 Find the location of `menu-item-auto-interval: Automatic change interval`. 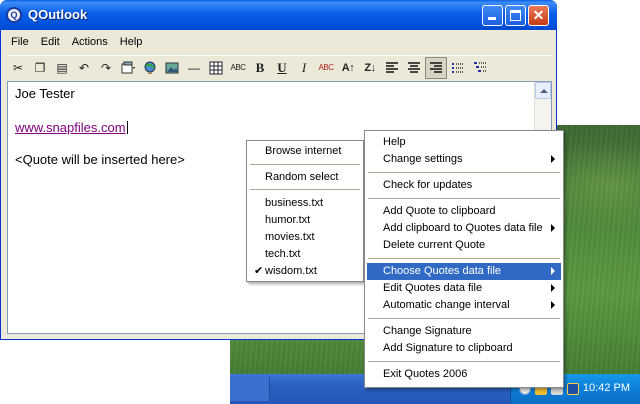

menu-item-auto-interval: Automatic change interval is located at coordinates (464, 305).